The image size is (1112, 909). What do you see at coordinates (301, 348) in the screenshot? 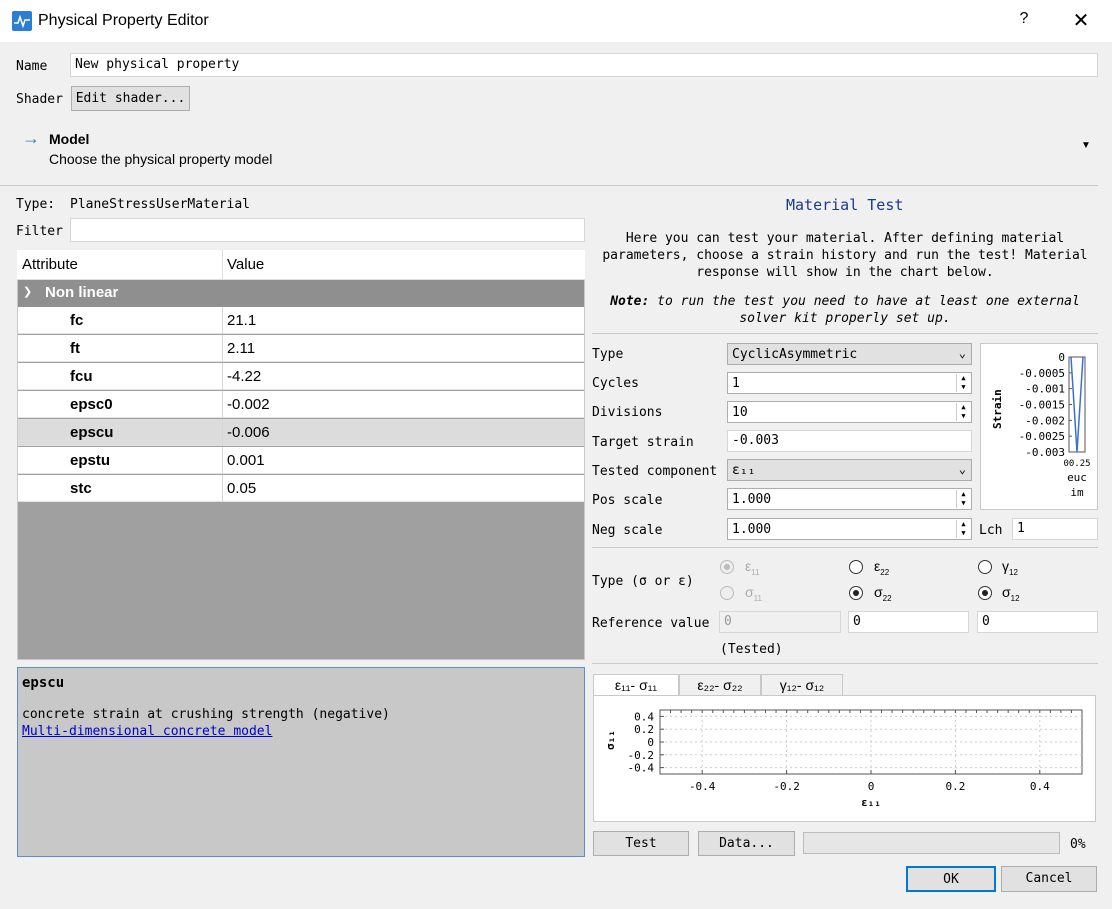
I see `table-row: ft 2.11` at bounding box center [301, 348].